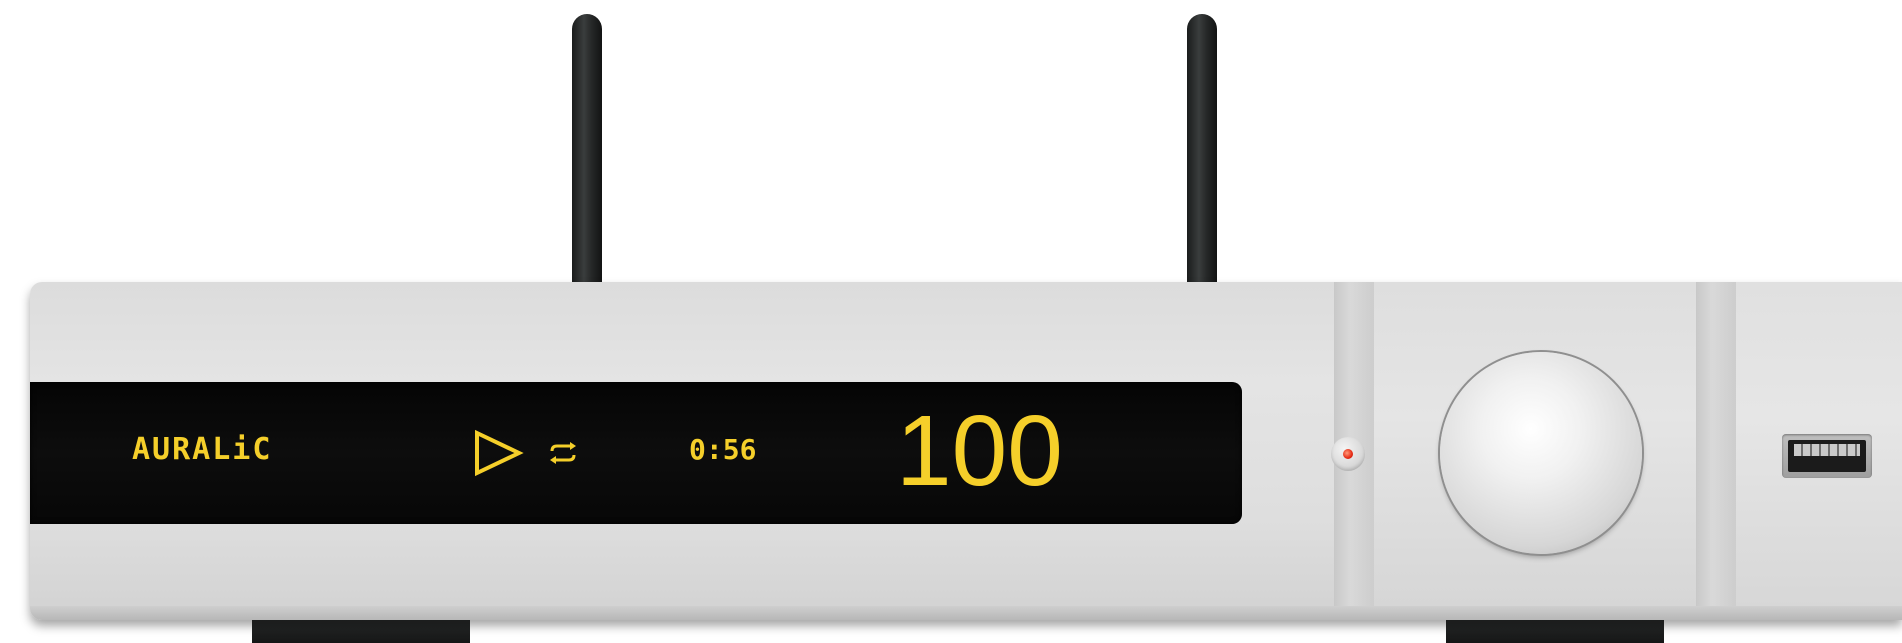 The image size is (1902, 643). What do you see at coordinates (636, 453) in the screenshot?
I see `front-display: AURALiC 0:56 100` at bounding box center [636, 453].